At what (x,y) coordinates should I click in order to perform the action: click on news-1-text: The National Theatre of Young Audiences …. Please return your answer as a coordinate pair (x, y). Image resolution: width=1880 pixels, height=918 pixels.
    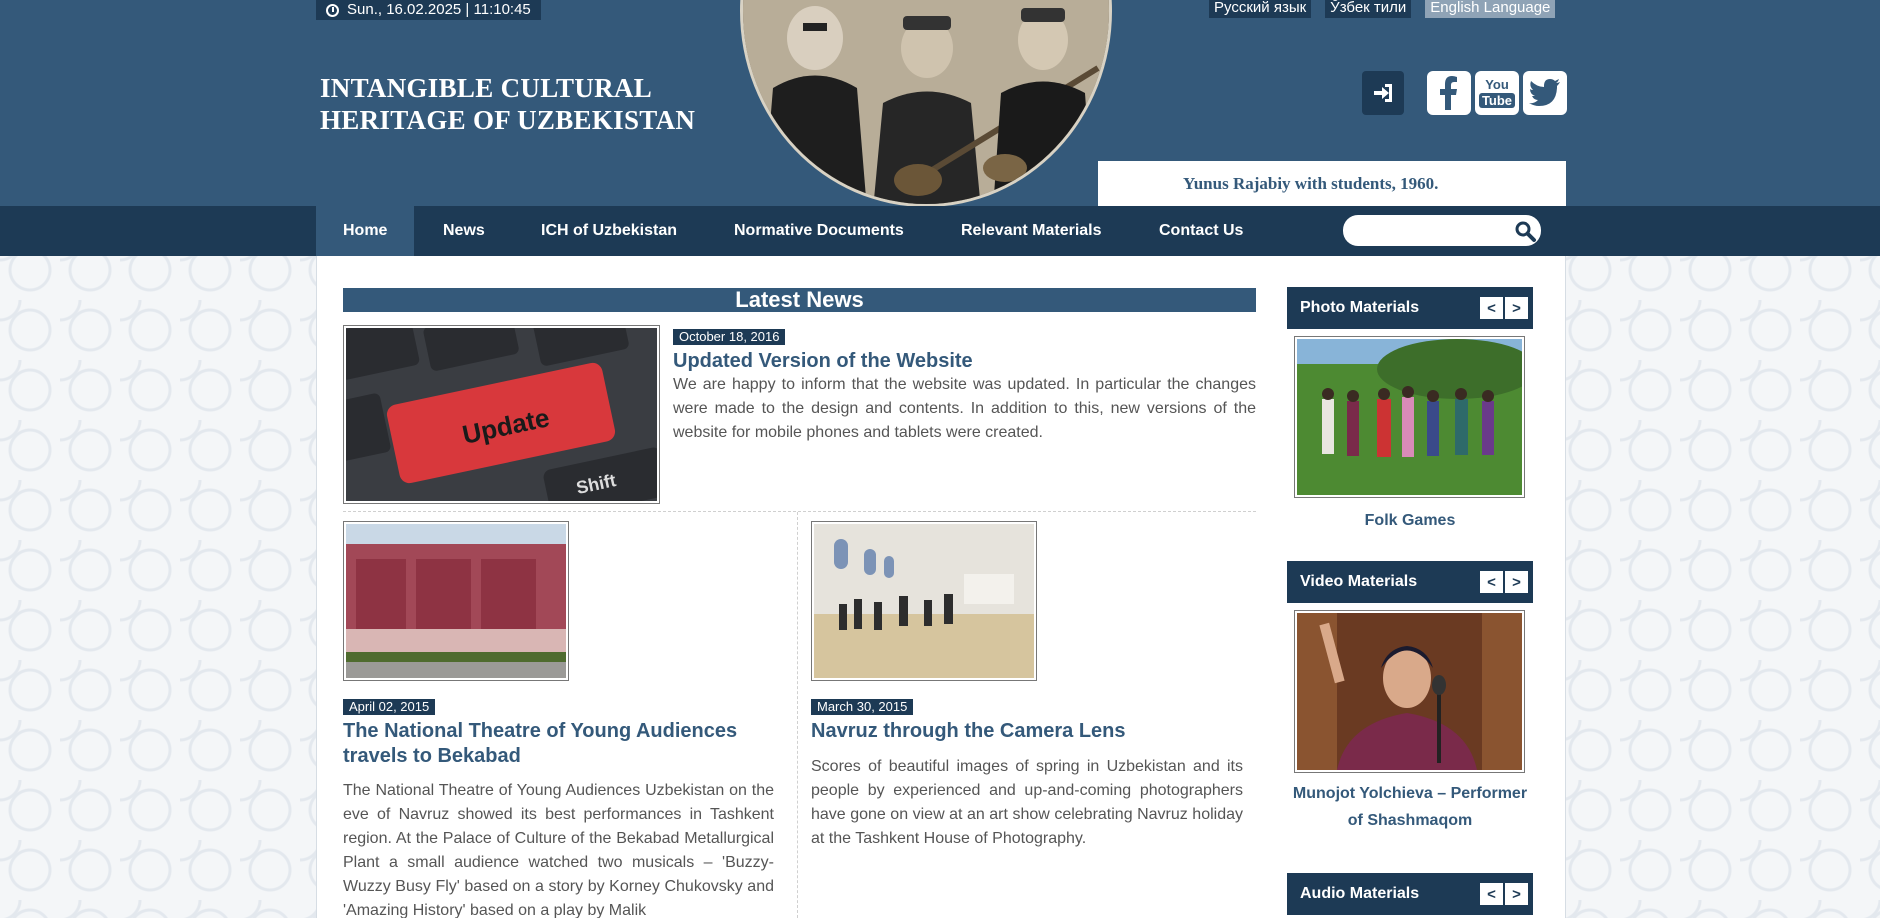
    Looking at the image, I should click on (558, 850).